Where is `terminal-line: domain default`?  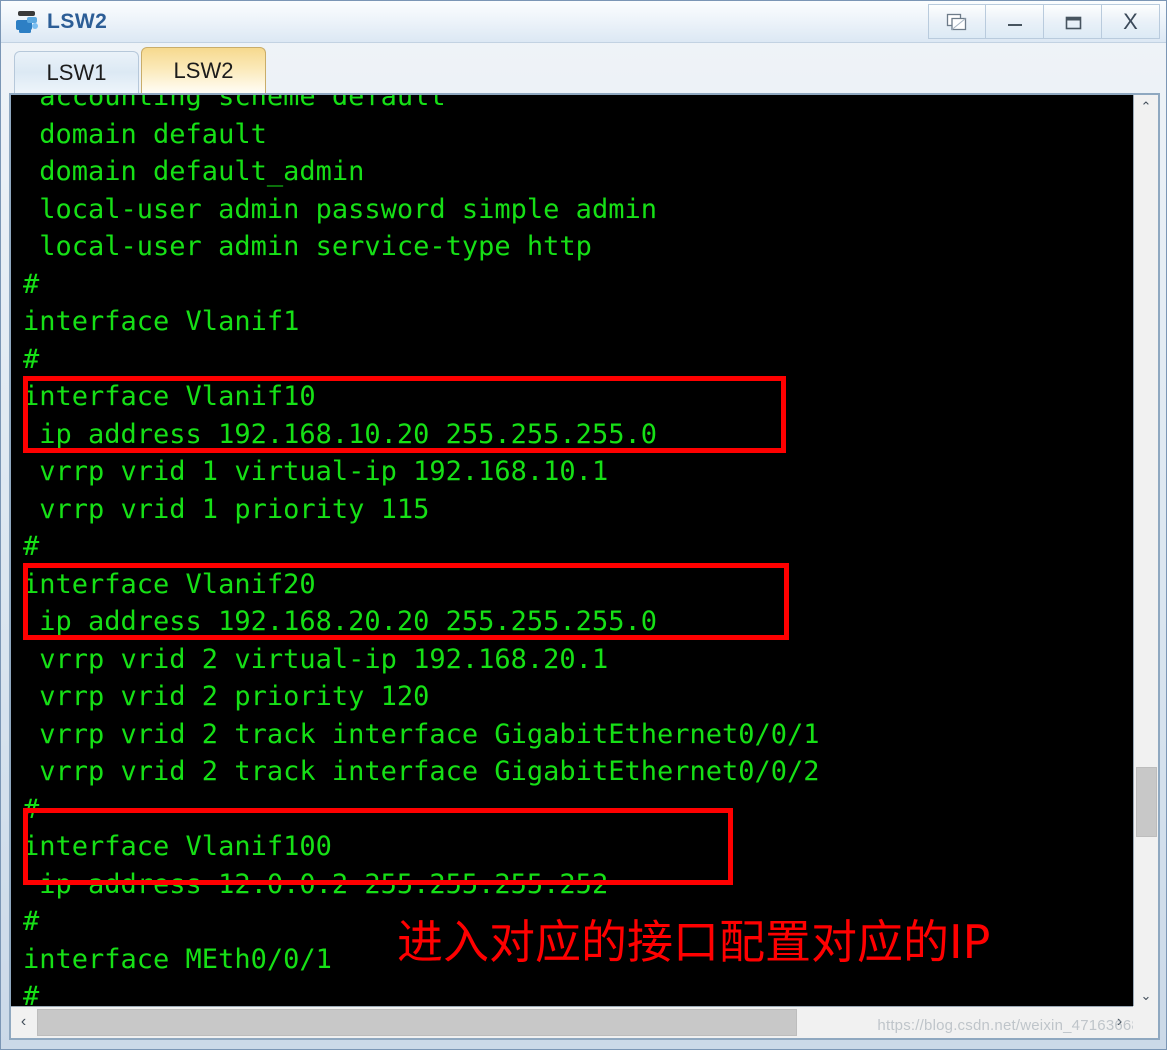 terminal-line: domain default is located at coordinates (145, 134).